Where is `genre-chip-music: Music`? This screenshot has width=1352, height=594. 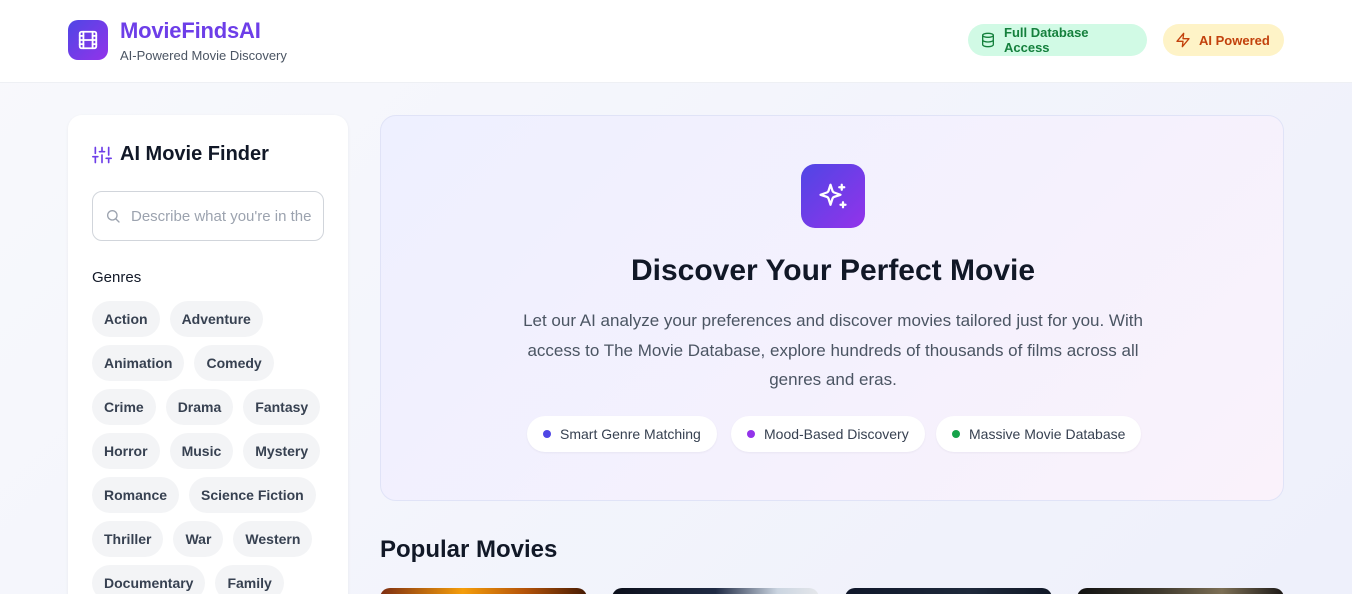
genre-chip-music: Music is located at coordinates (201, 451).